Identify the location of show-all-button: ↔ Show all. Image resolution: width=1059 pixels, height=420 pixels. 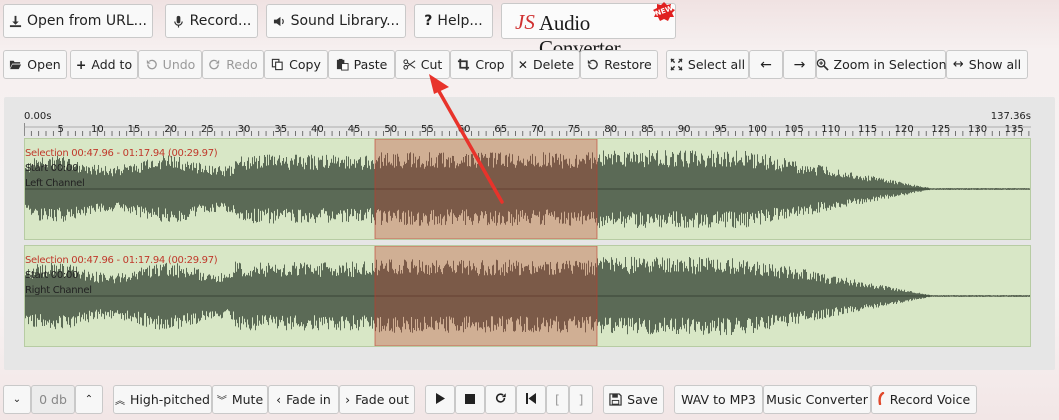
(987, 64).